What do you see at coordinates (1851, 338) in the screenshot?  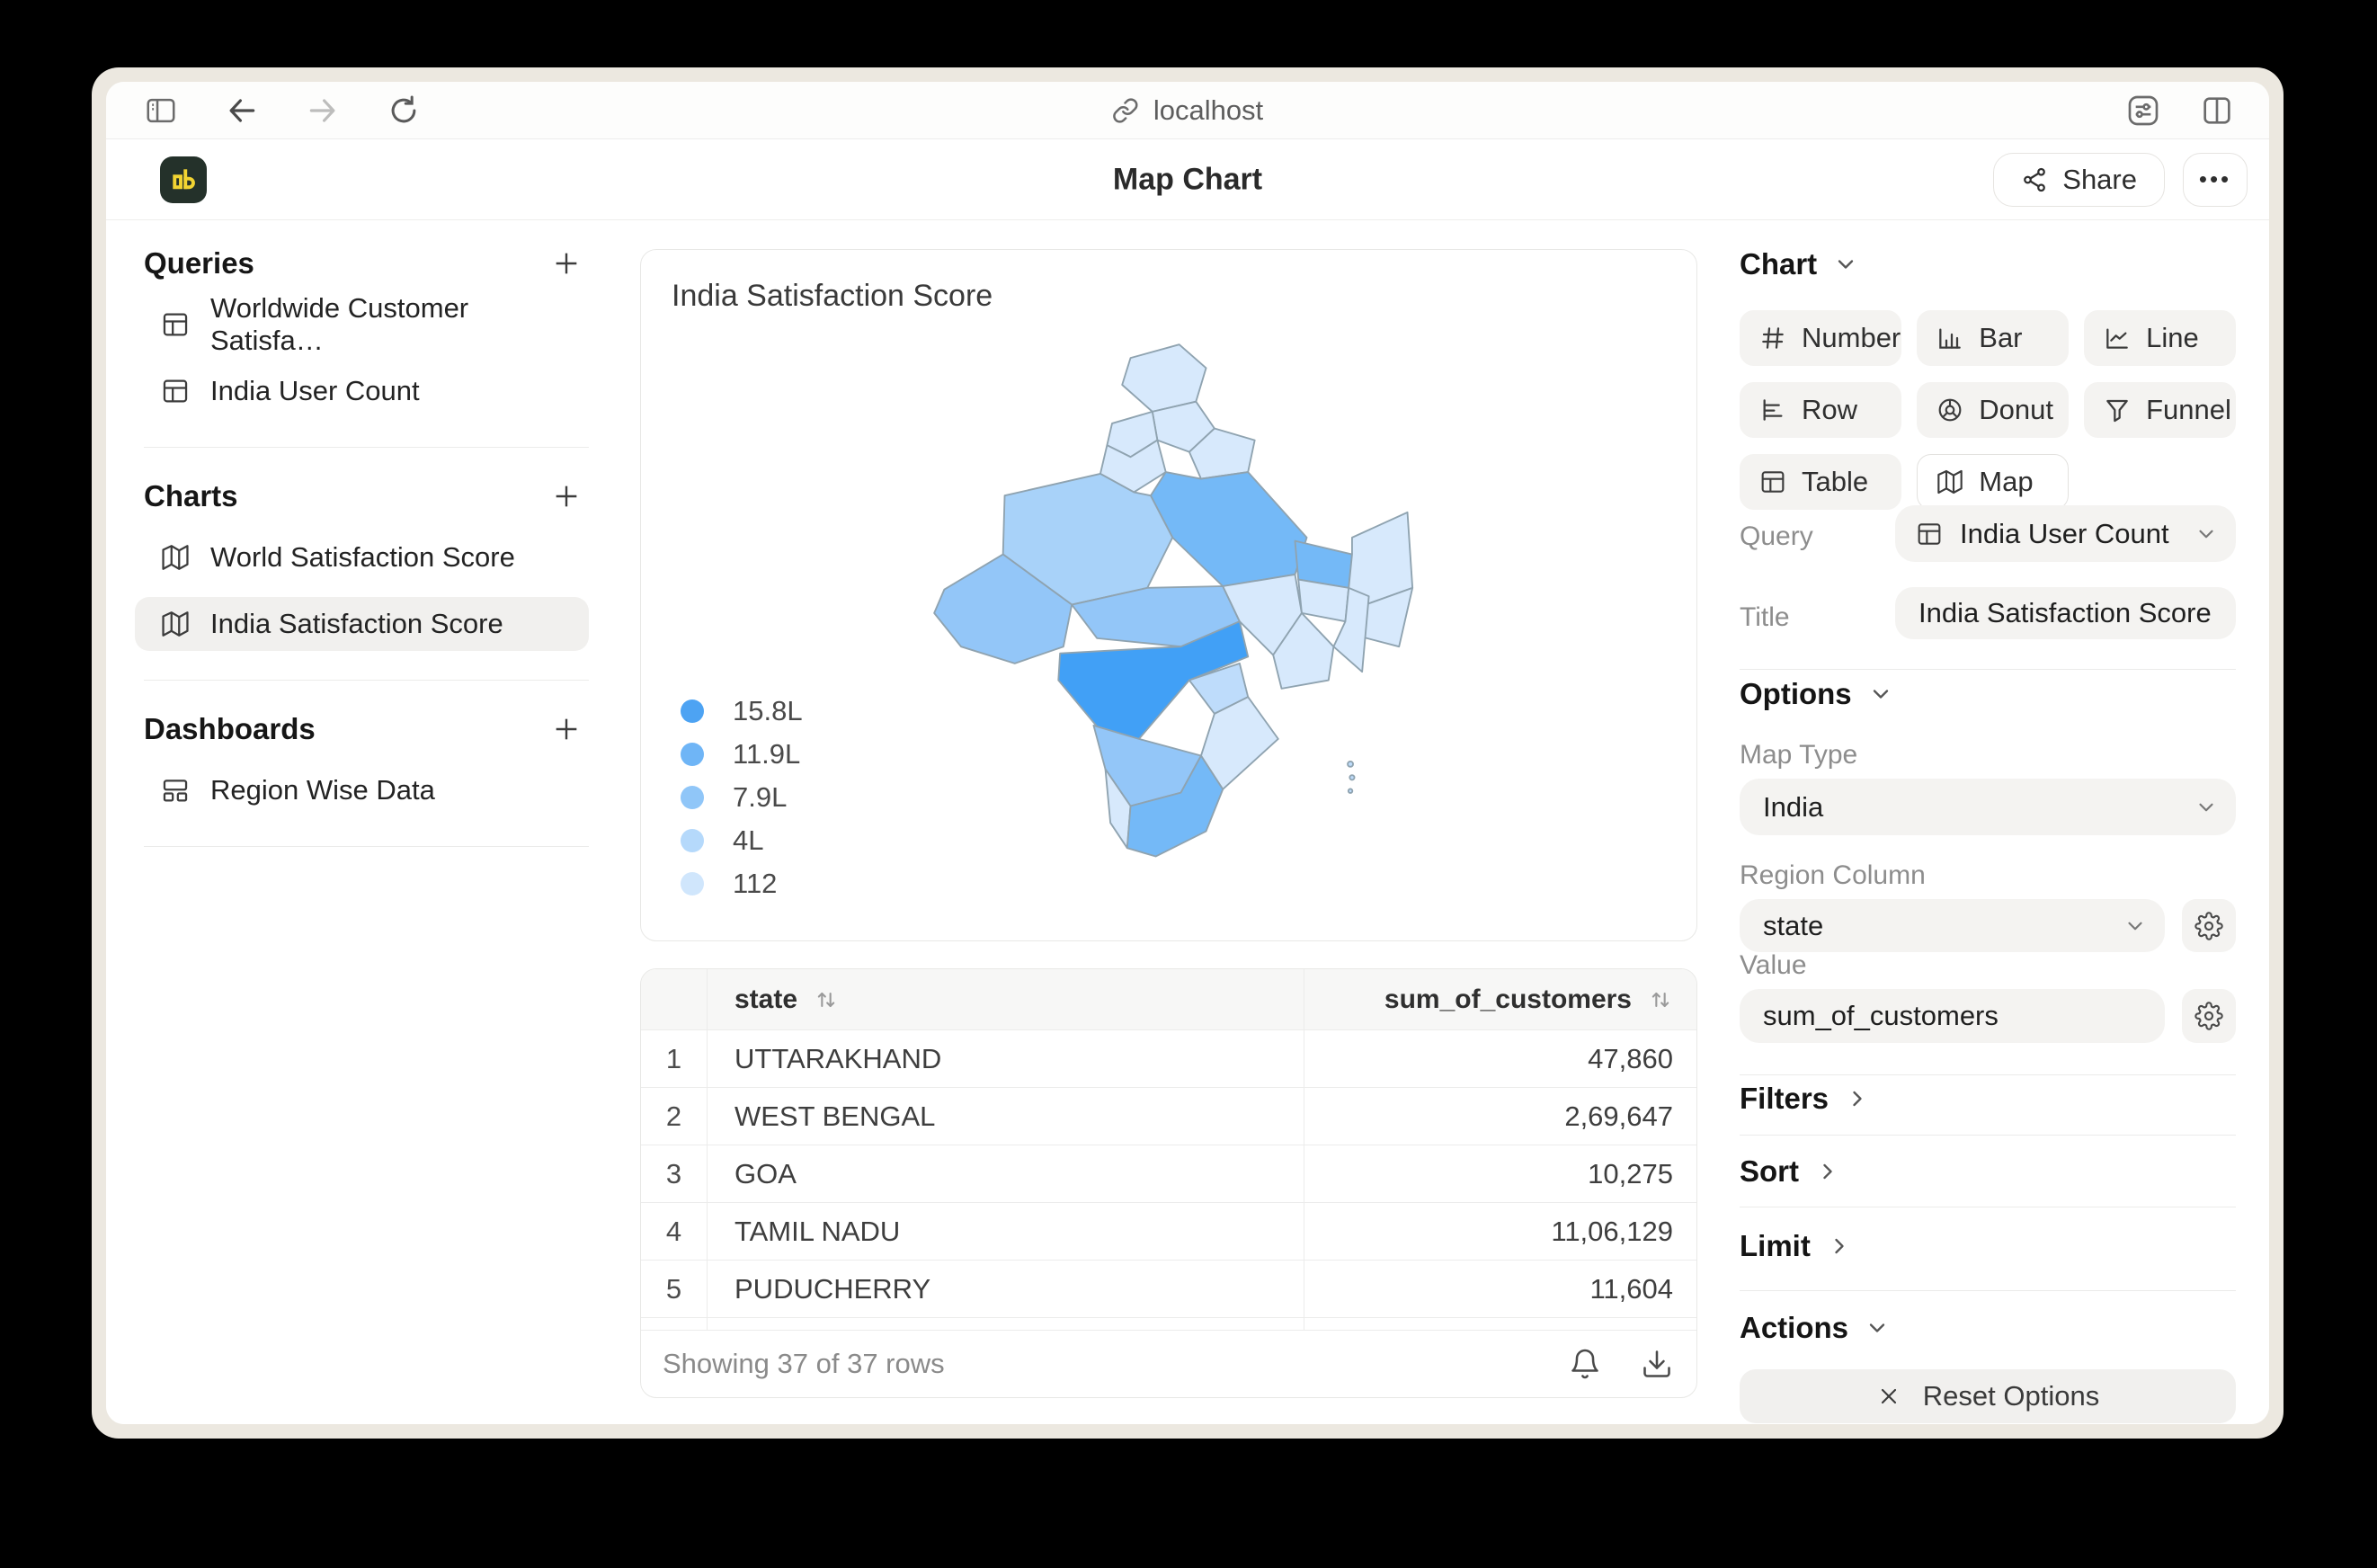 I see `chart-type-label: Number` at bounding box center [1851, 338].